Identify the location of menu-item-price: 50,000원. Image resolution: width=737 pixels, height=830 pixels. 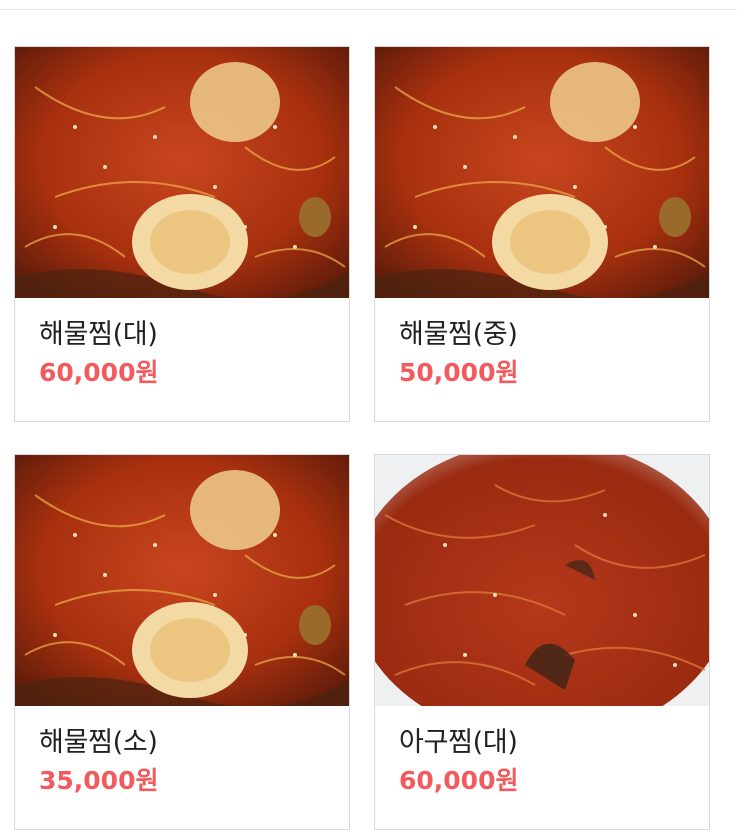
(459, 372).